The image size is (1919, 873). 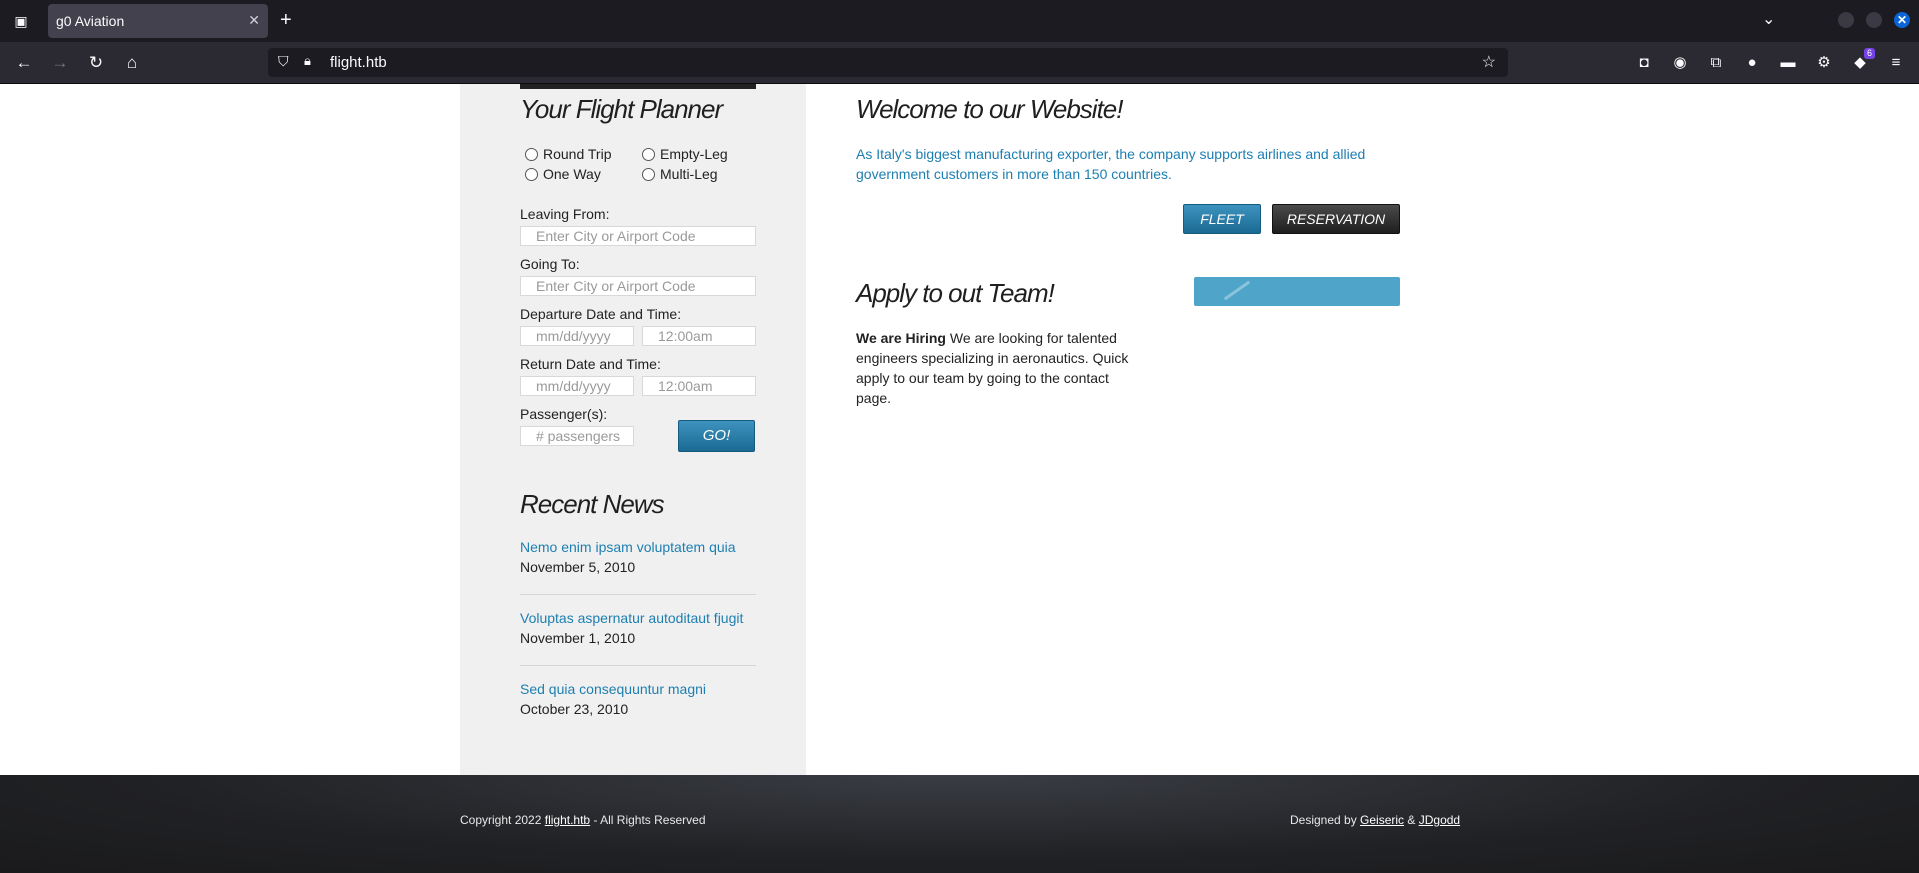 I want to click on radio-one-way: One Way, so click(x=563, y=174).